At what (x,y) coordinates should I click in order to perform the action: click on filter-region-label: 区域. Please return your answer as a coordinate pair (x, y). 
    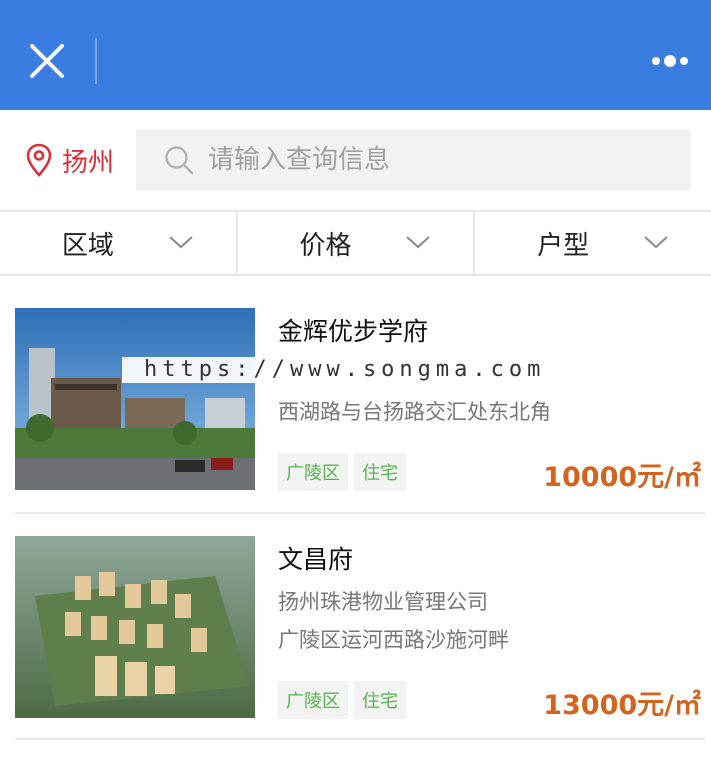
    Looking at the image, I should click on (87, 245).